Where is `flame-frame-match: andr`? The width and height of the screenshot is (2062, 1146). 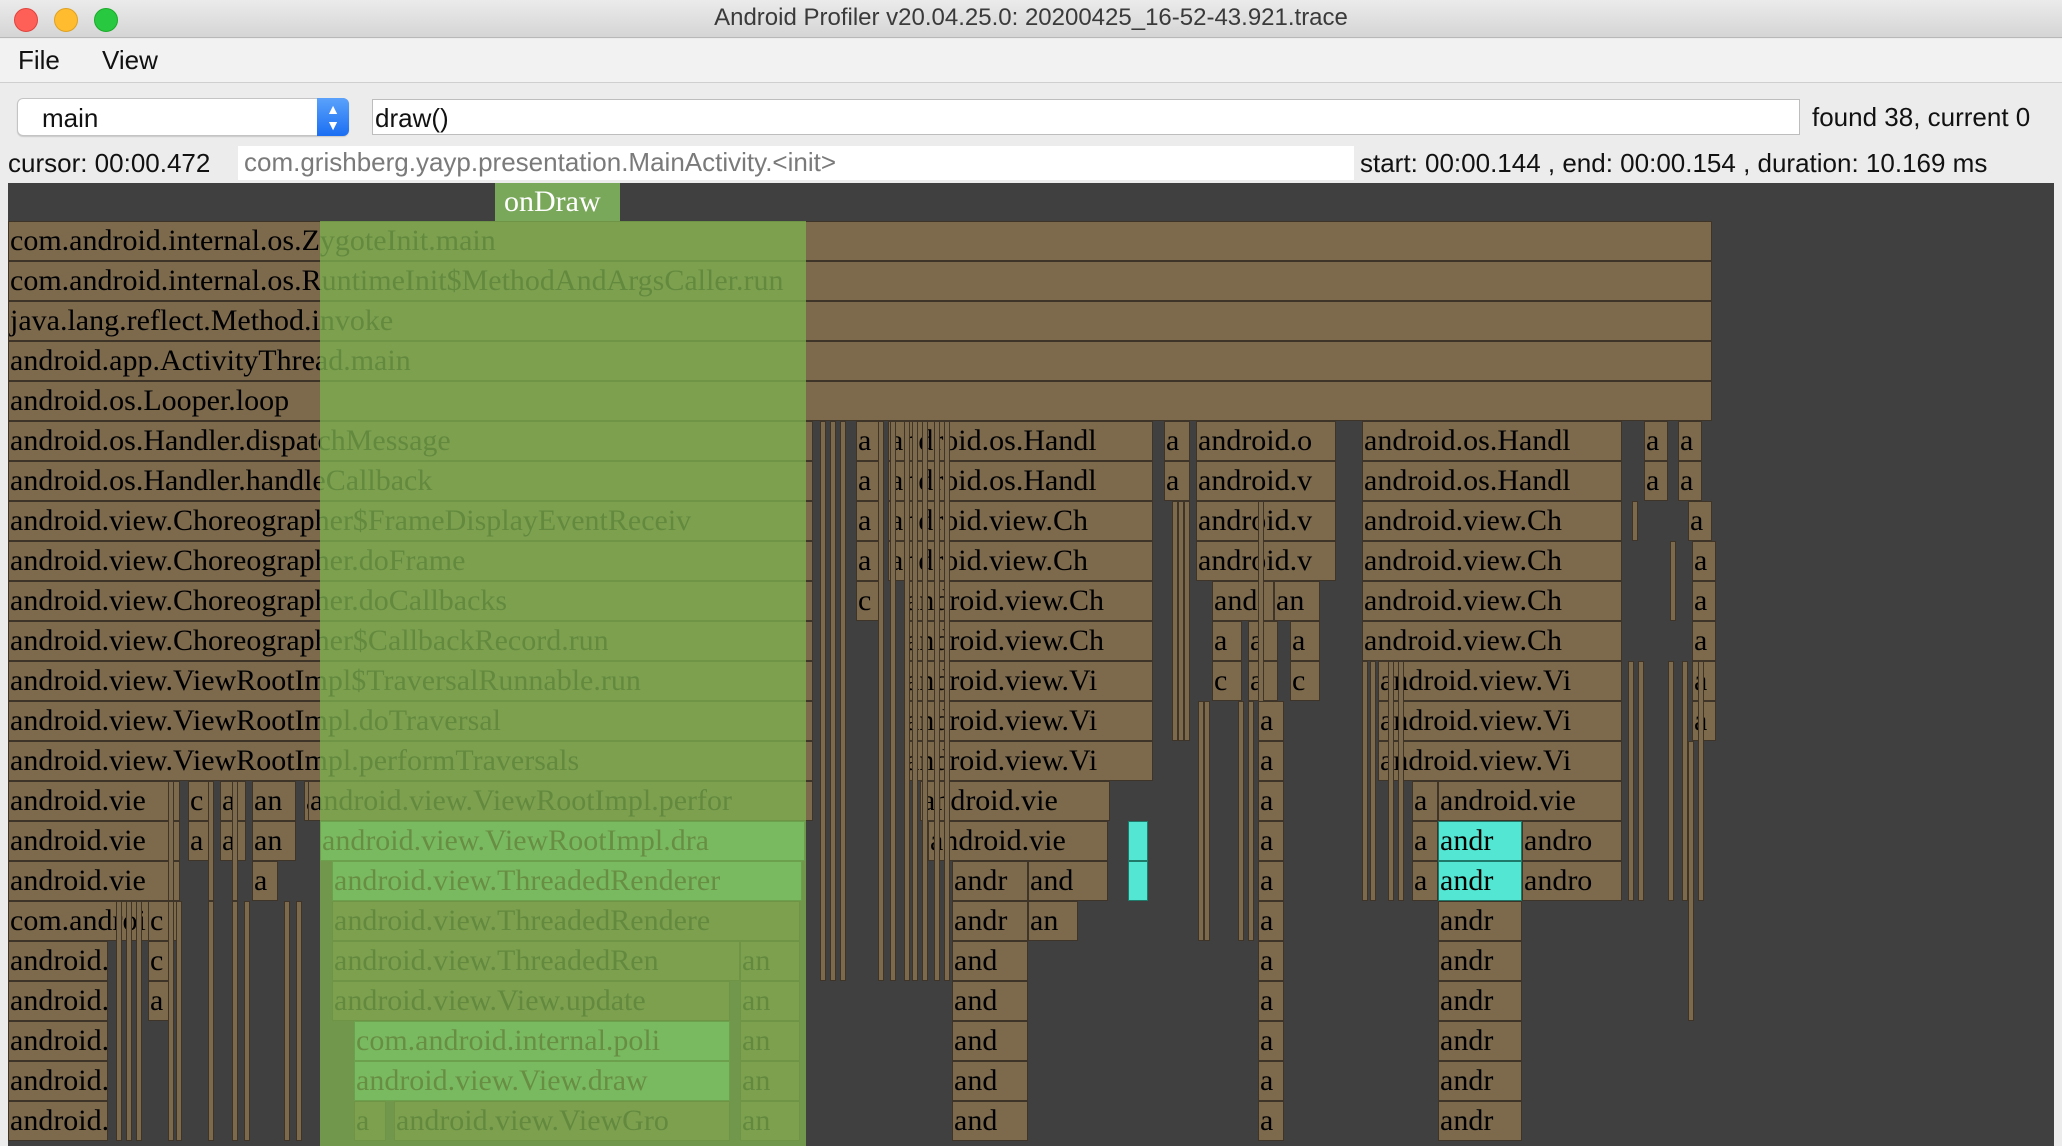
flame-frame-match: andr is located at coordinates (1480, 881).